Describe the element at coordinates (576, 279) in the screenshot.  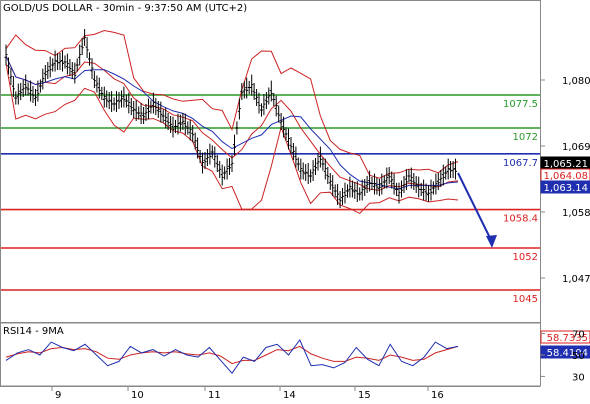
I see `y-tick-label: 1,047` at that location.